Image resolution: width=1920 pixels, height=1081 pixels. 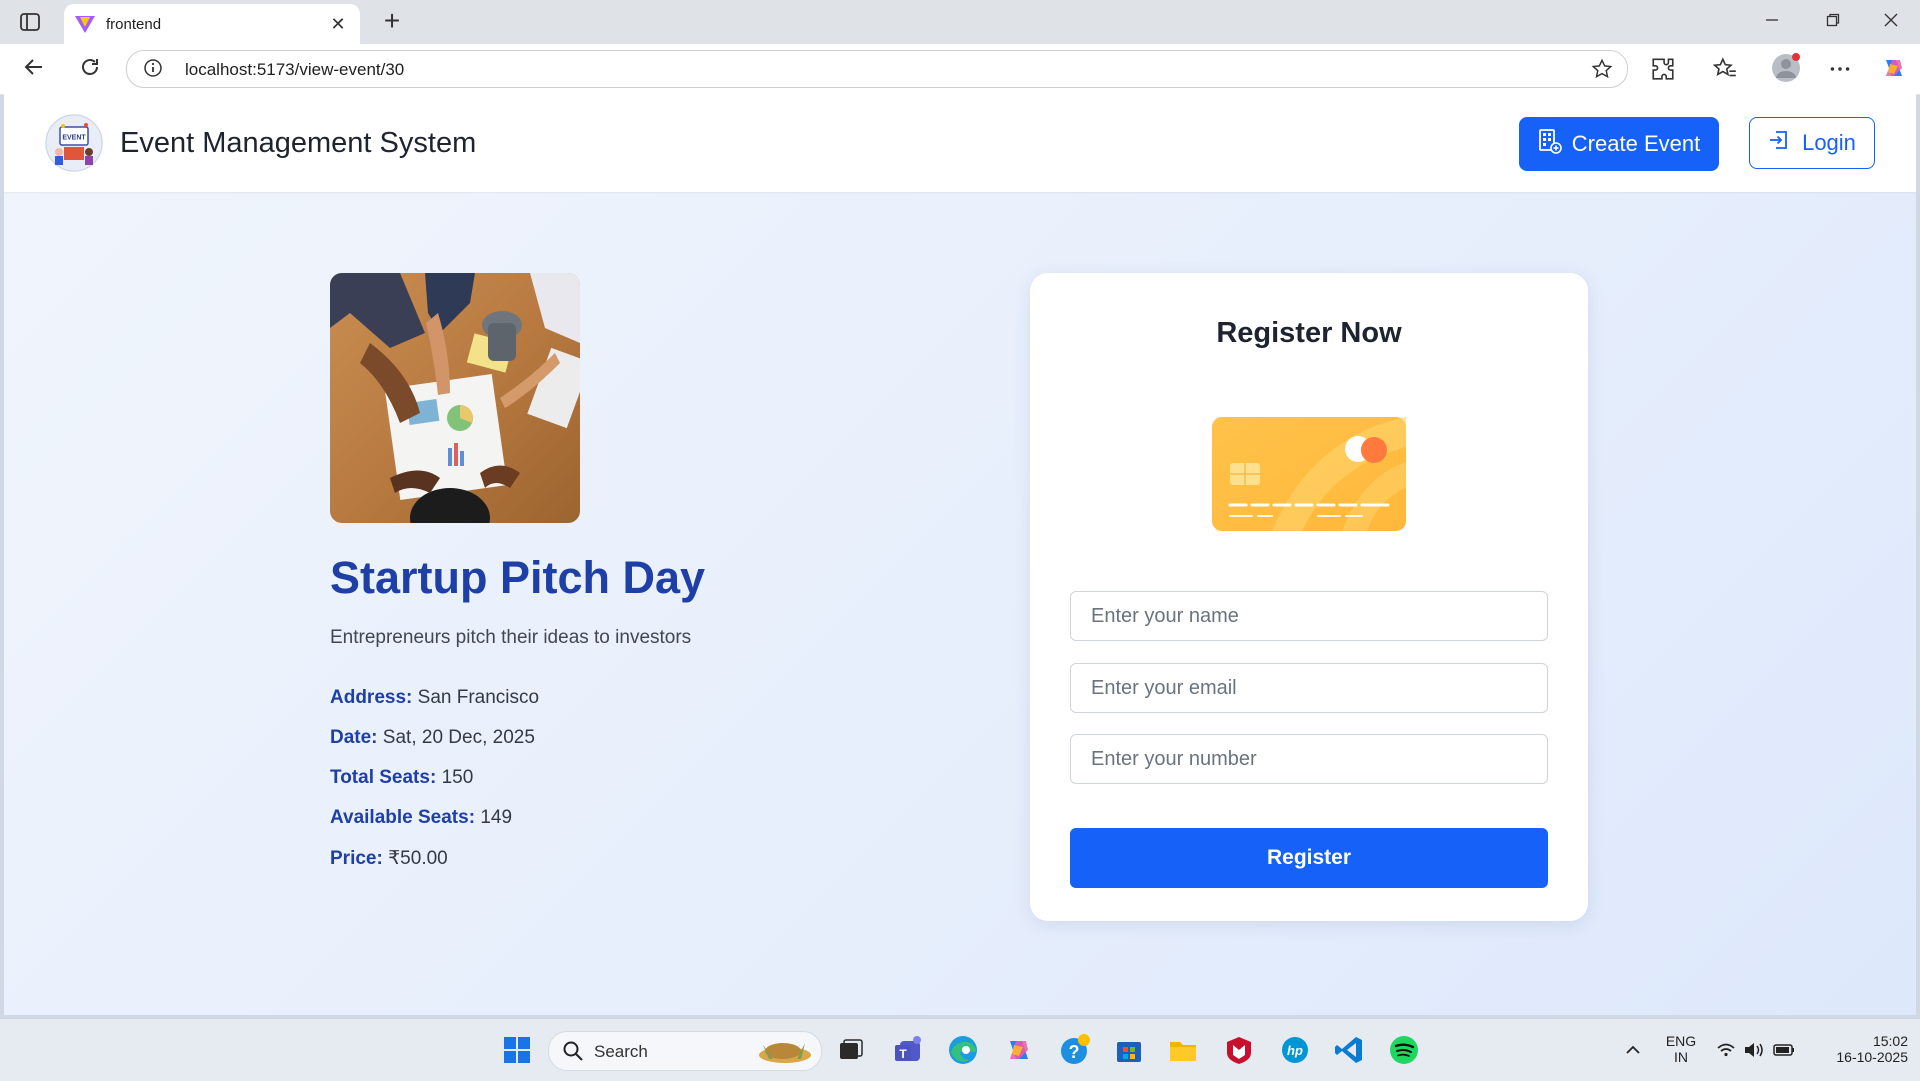 What do you see at coordinates (1840, 69) in the screenshot?
I see `more-options-icon` at bounding box center [1840, 69].